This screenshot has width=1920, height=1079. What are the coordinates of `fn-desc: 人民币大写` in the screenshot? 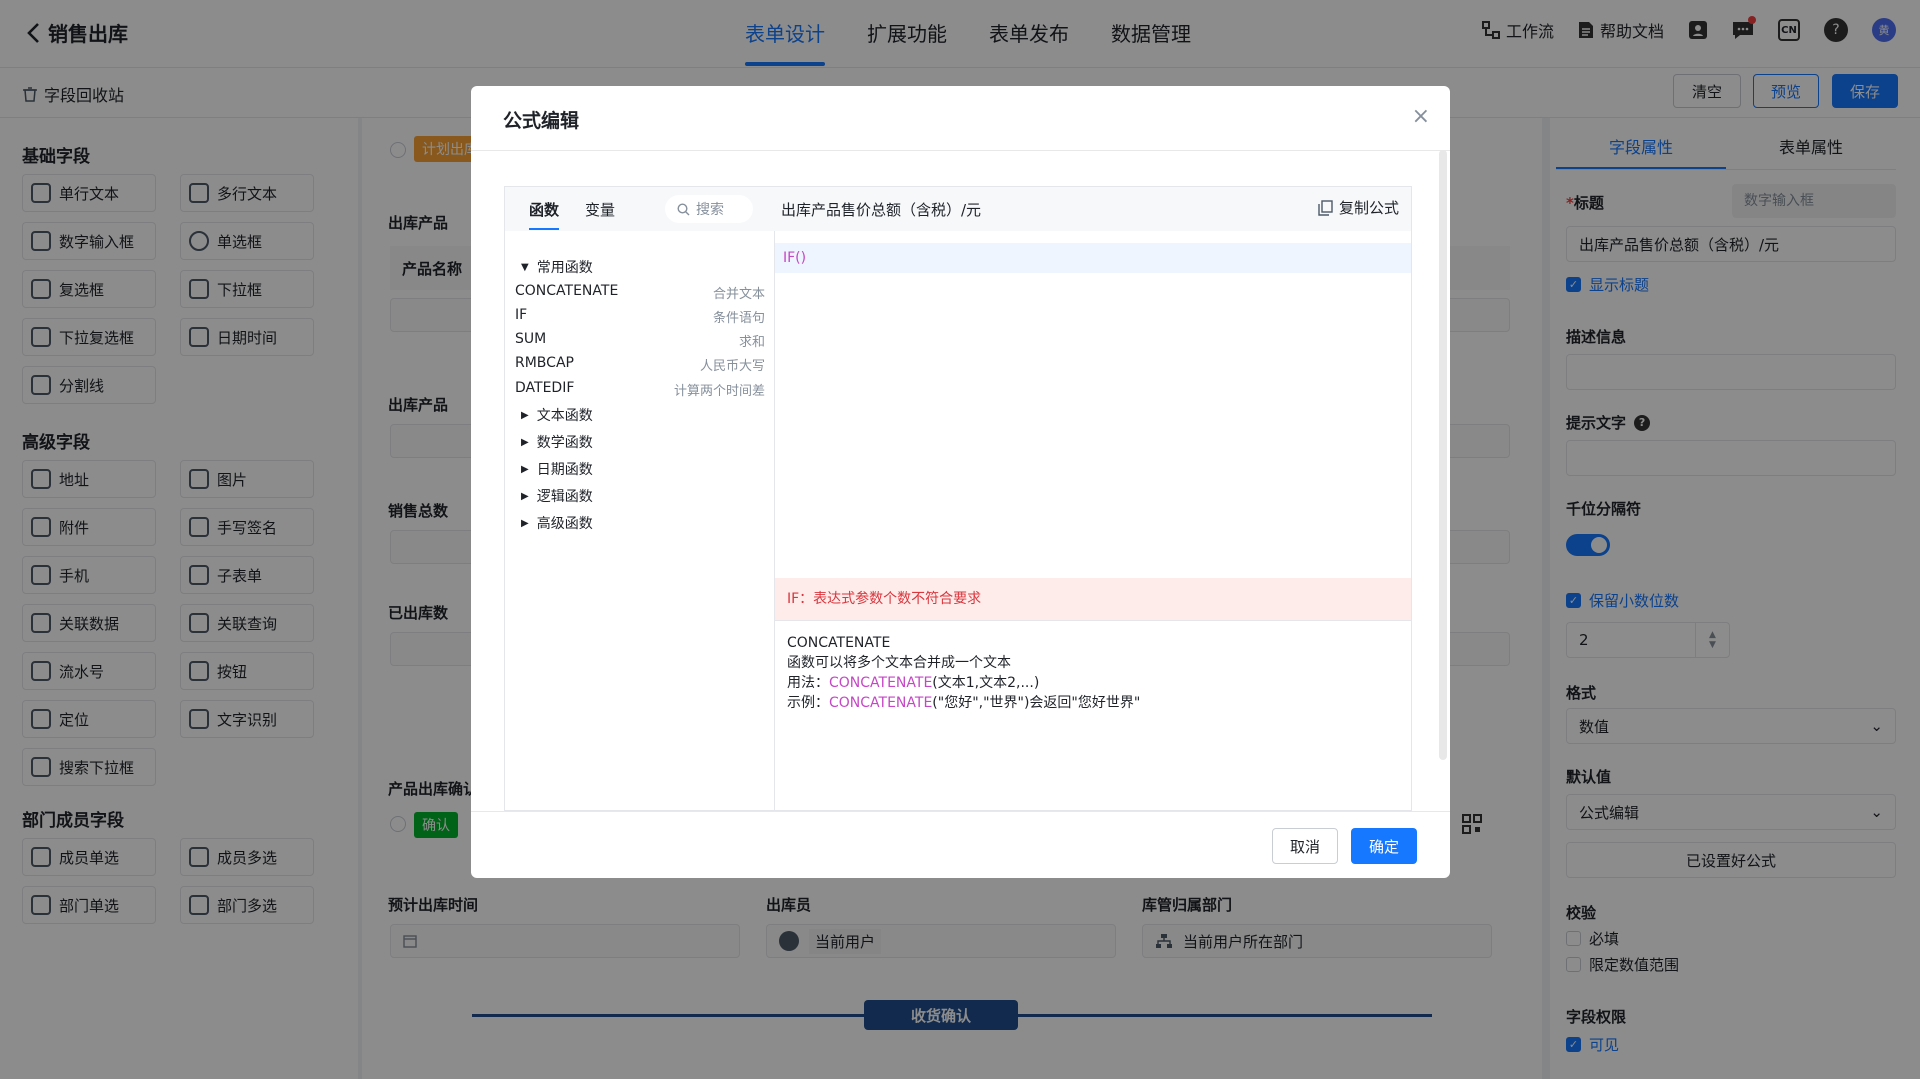 It's located at (732, 366).